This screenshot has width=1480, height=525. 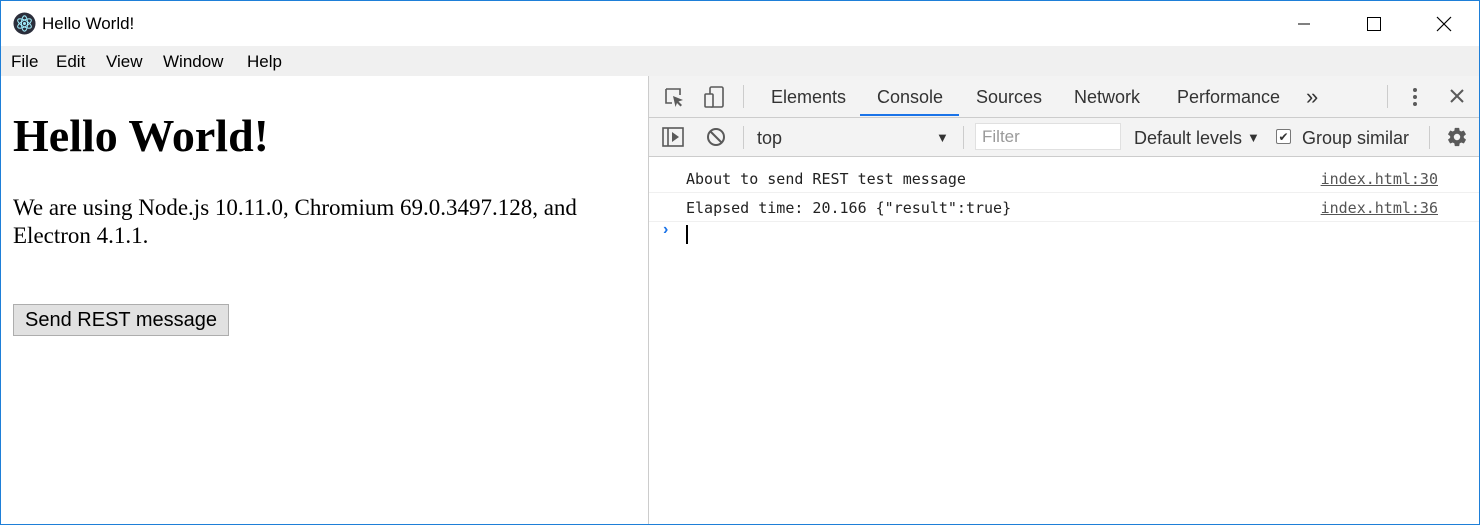 I want to click on menu-edit: Edit, so click(x=70, y=62).